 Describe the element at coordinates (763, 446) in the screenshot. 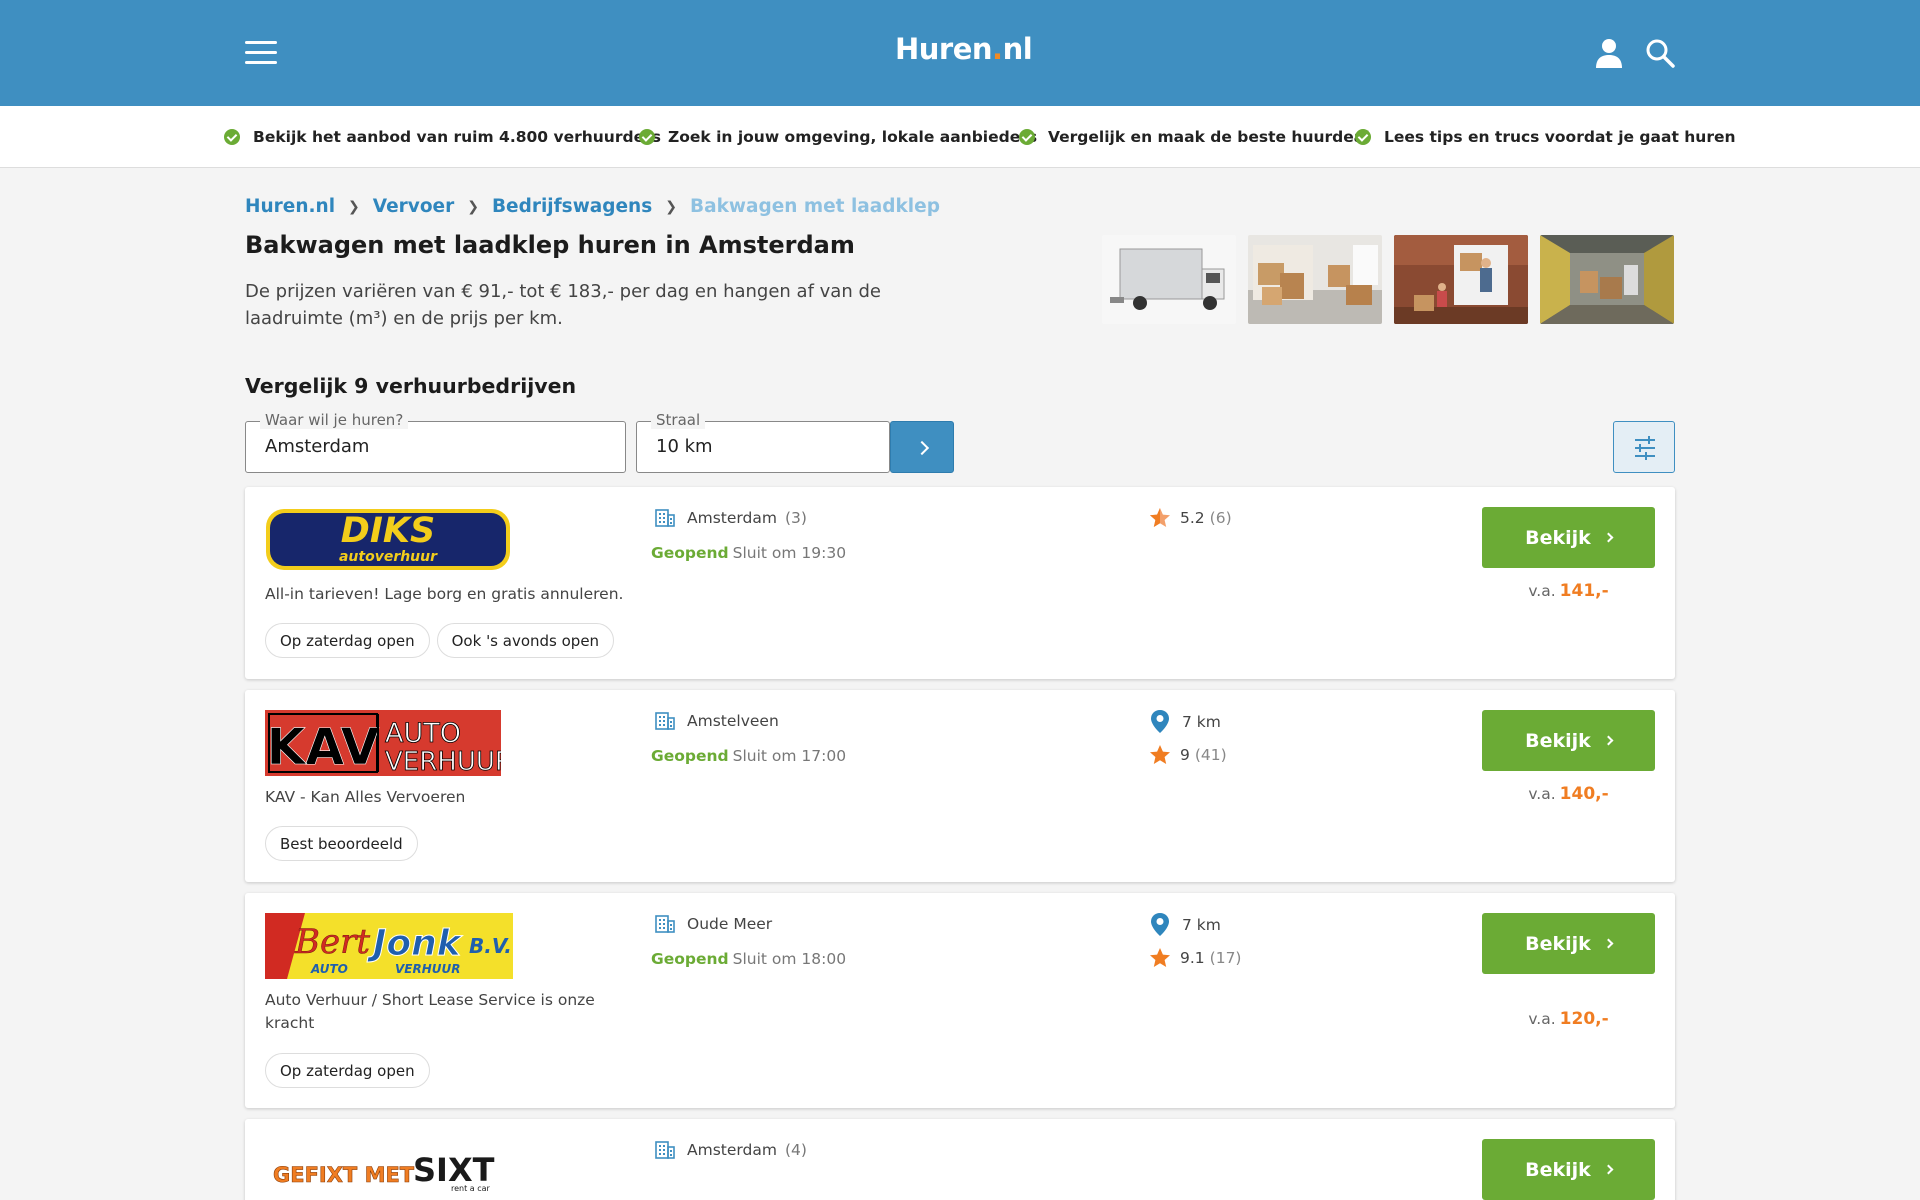

I see `radius-input` at that location.